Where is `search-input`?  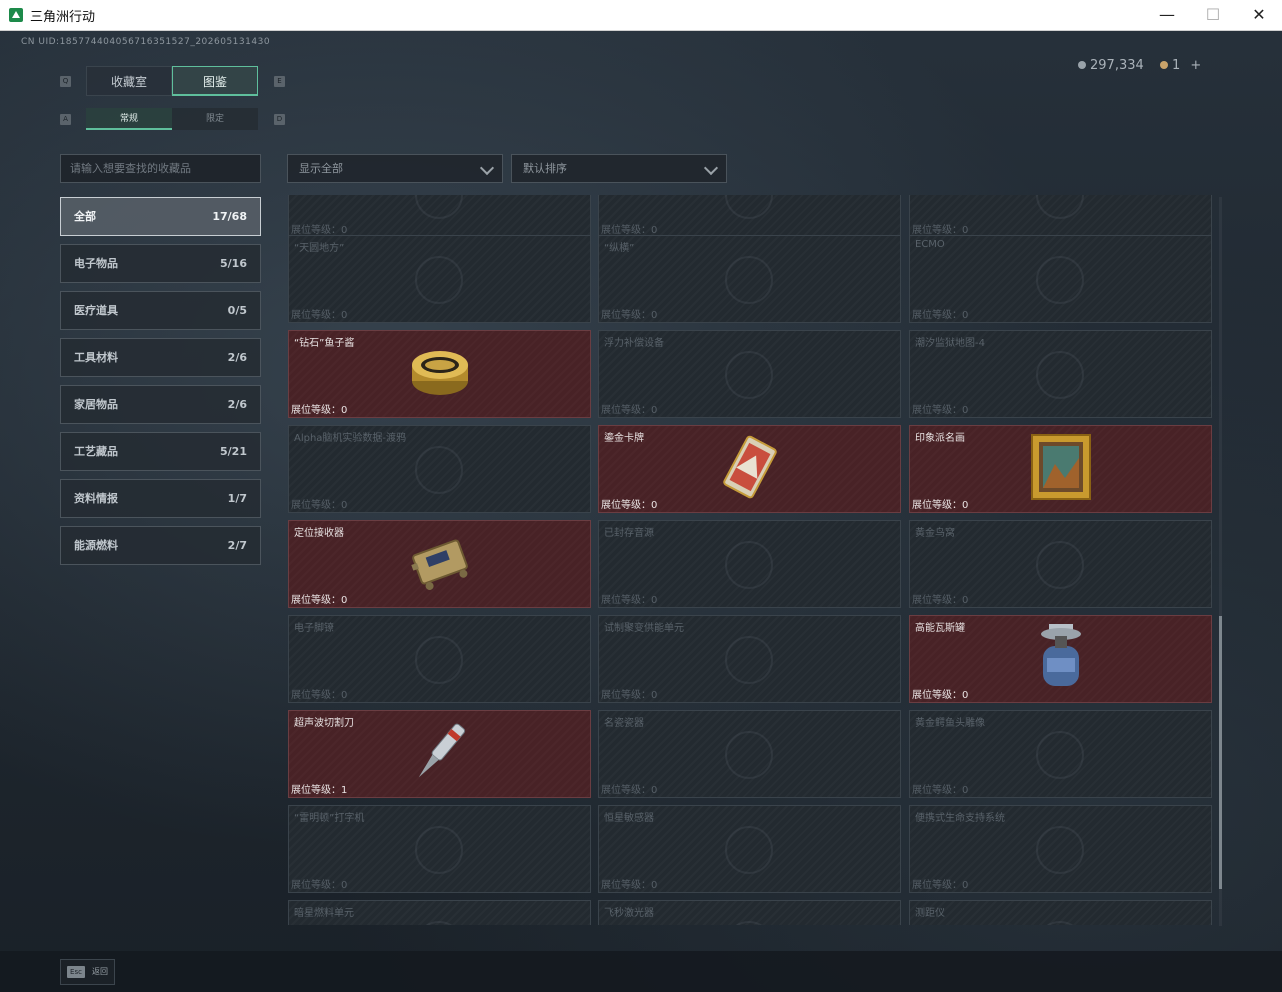 search-input is located at coordinates (160, 168).